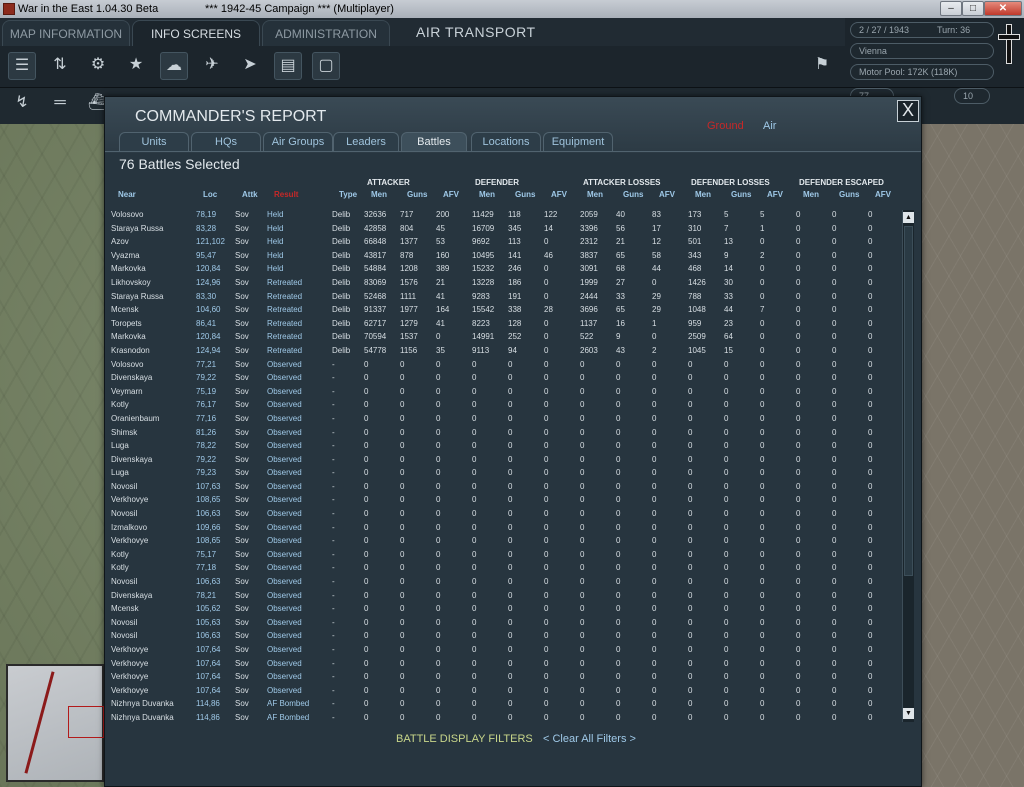 The width and height of the screenshot is (1024, 787). What do you see at coordinates (127, 392) in the screenshot?
I see `cell-near: Veymarn` at bounding box center [127, 392].